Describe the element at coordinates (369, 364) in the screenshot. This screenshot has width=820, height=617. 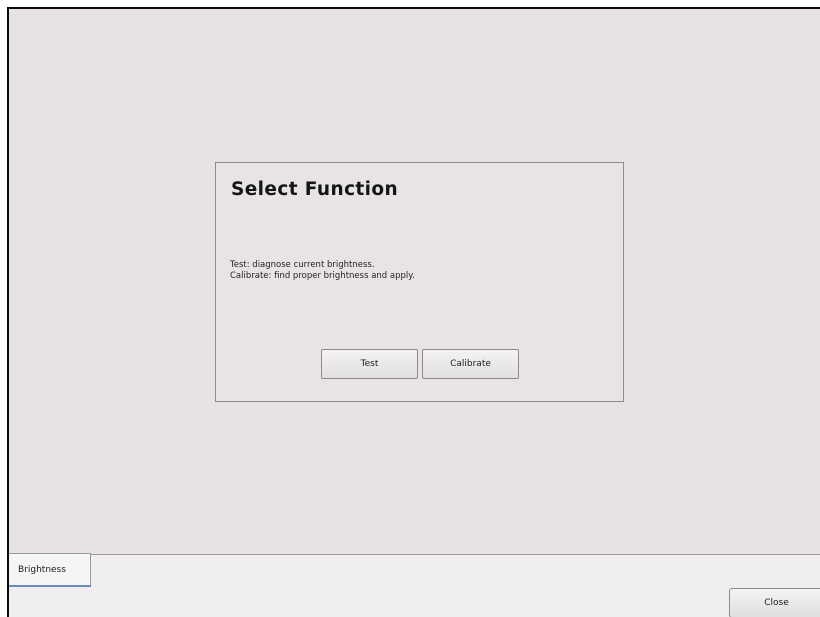
I see `test-button: Test` at that location.